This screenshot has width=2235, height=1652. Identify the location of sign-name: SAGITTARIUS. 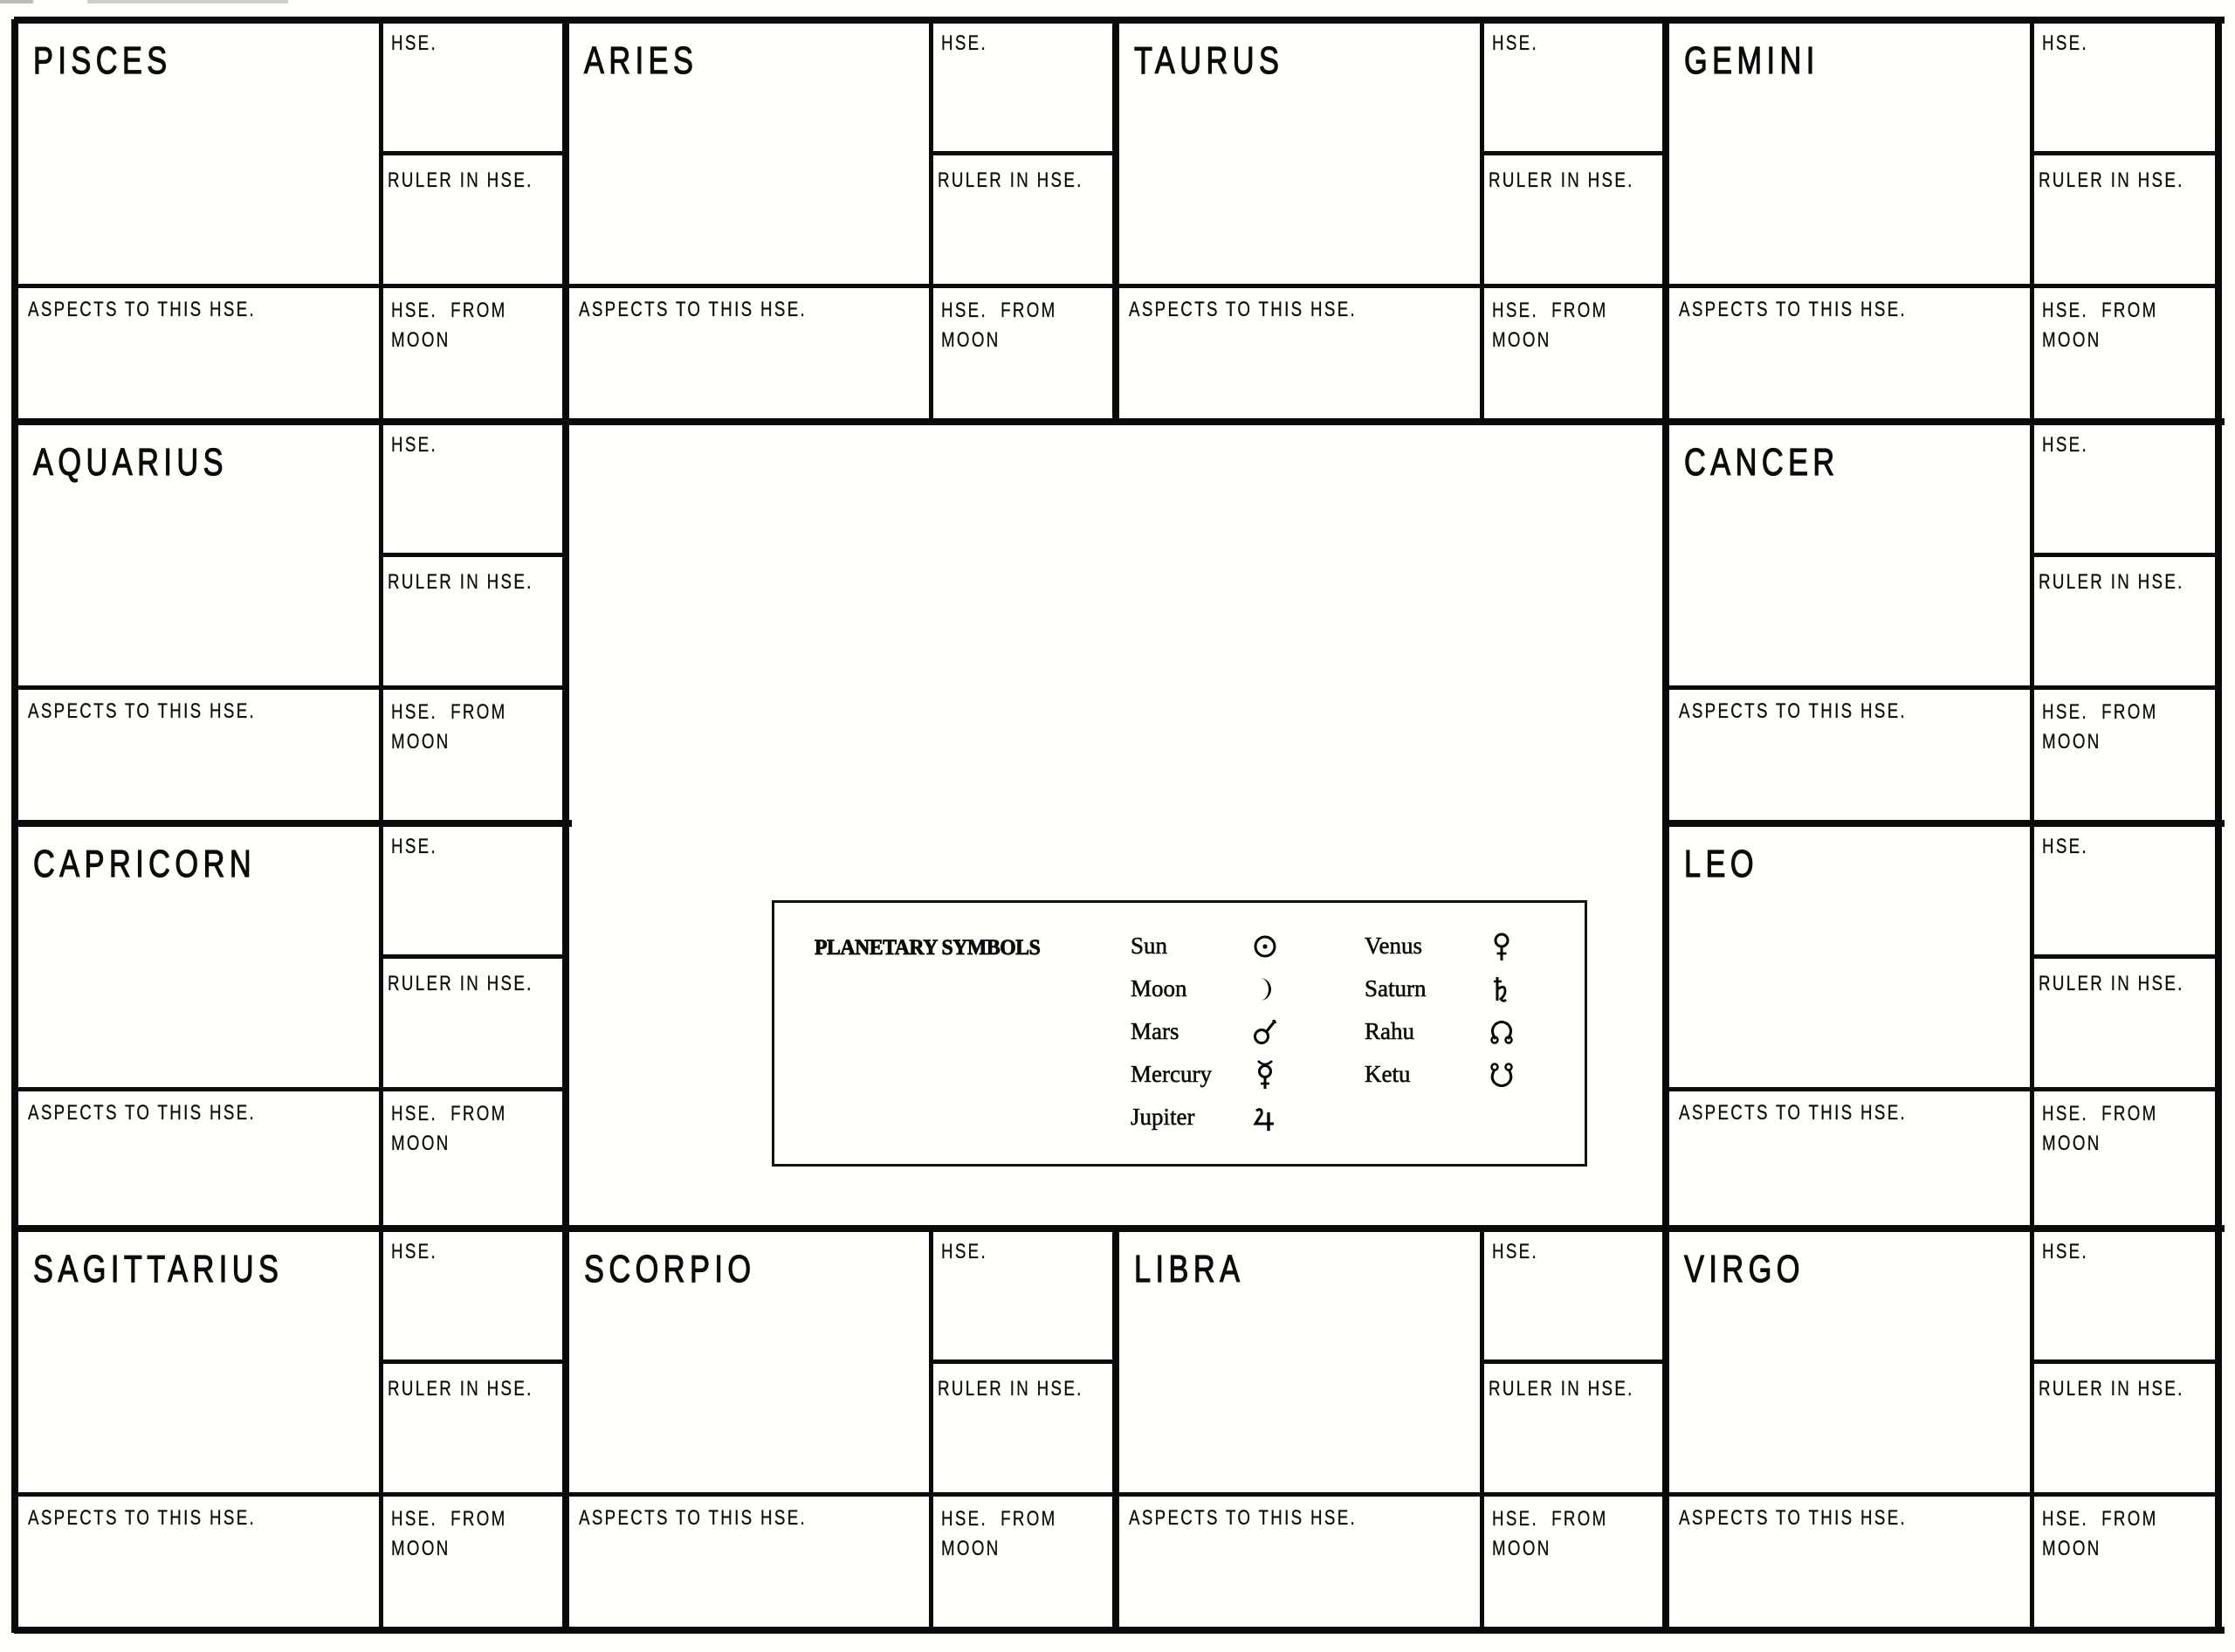
(158, 1269).